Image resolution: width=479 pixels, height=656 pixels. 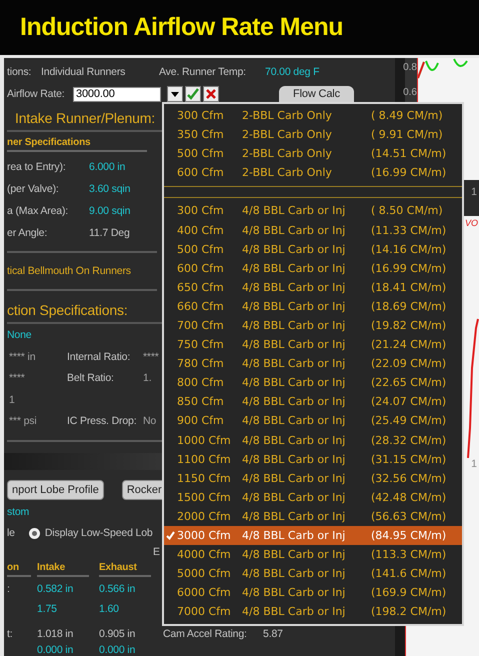 What do you see at coordinates (109, 609) in the screenshot?
I see `table-cell: 1.60` at bounding box center [109, 609].